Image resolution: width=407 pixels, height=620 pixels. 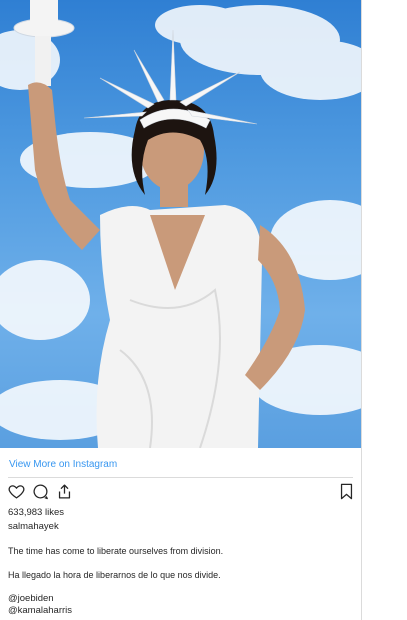 What do you see at coordinates (40, 610) in the screenshot?
I see `mention-link: @kamalaharris` at bounding box center [40, 610].